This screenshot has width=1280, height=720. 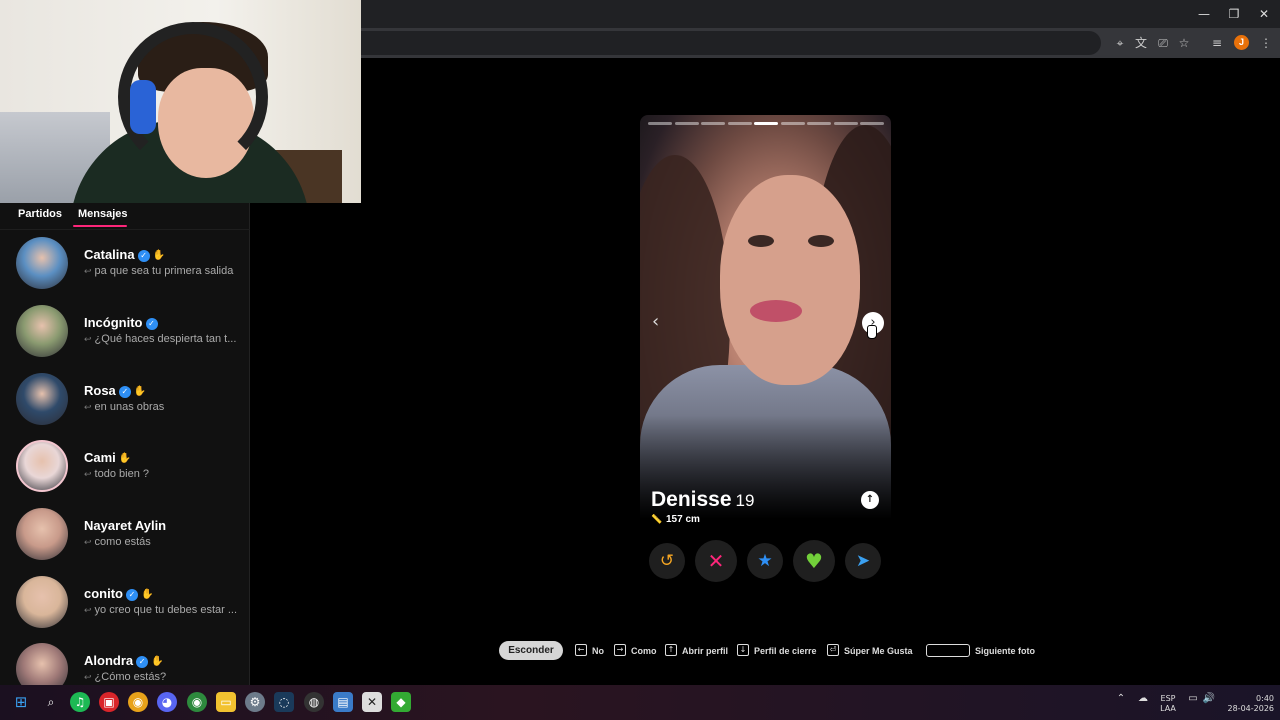 I want to click on browser-menu-icon: ⋮, so click(x=1266, y=43).